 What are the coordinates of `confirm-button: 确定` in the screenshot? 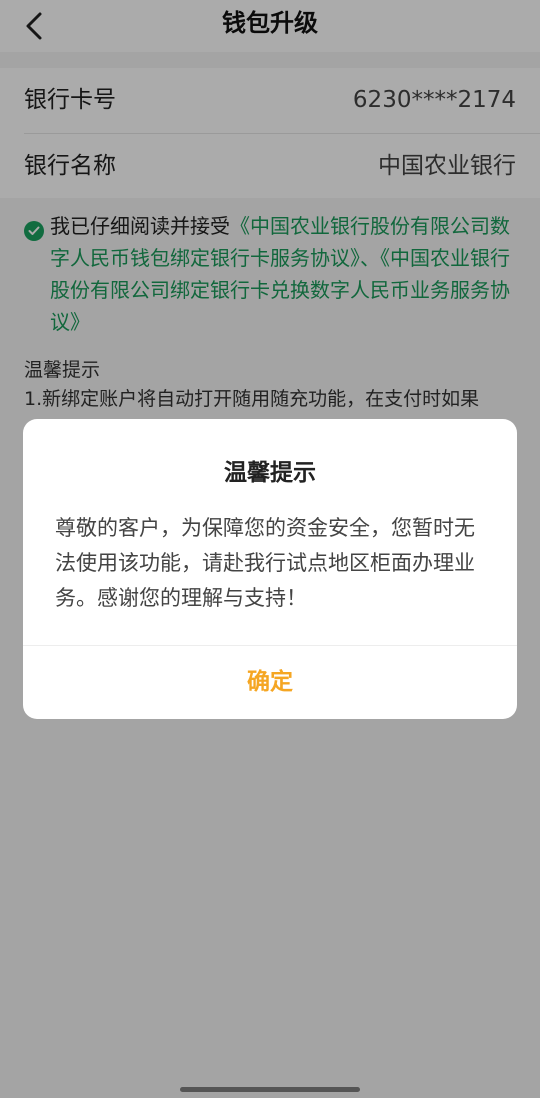 It's located at (270, 682).